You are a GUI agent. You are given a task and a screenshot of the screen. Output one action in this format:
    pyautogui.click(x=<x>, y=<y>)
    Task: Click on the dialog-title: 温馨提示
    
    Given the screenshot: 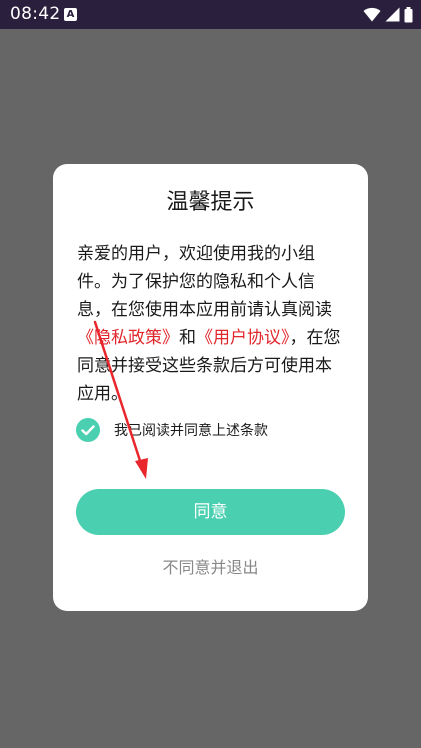 What is the action you would take?
    pyautogui.click(x=210, y=202)
    